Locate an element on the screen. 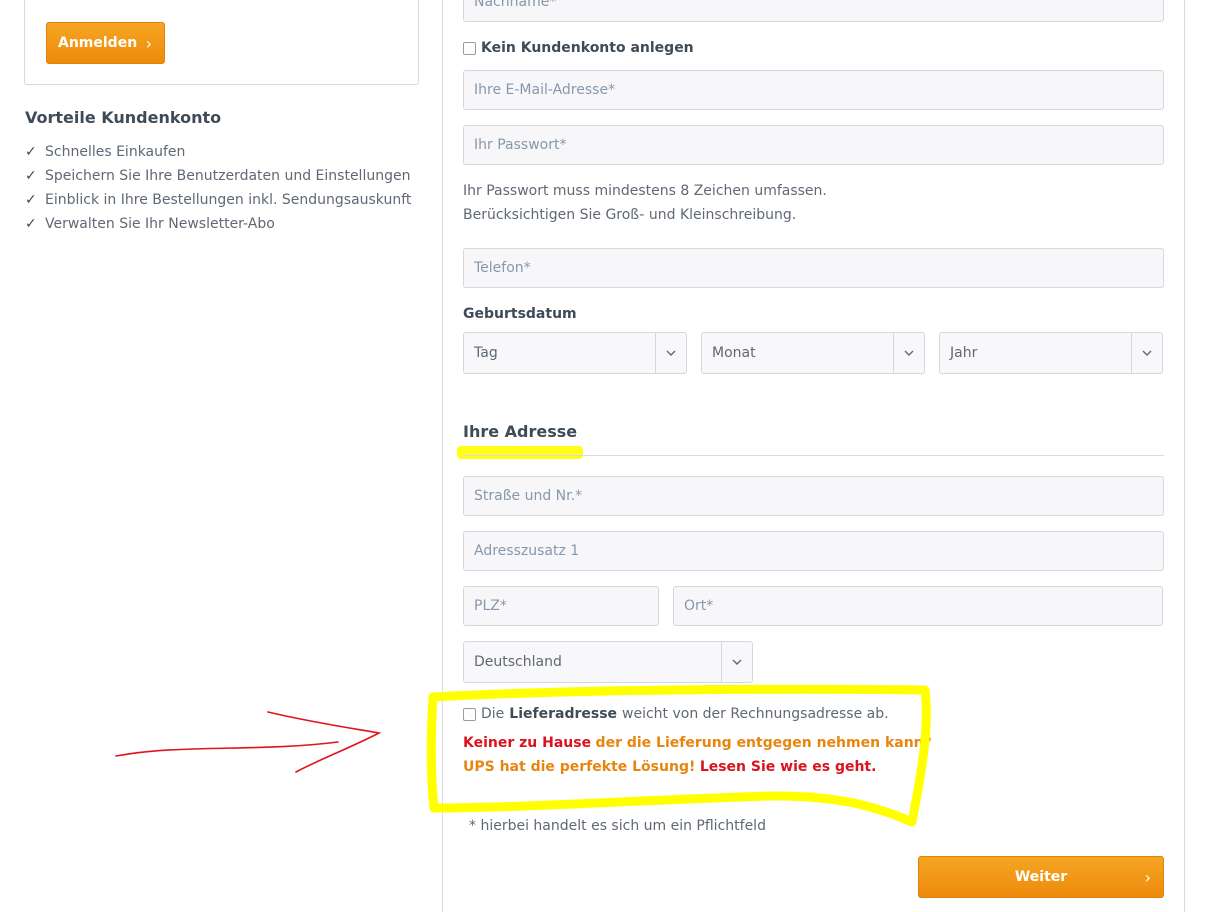  highlight-frame is located at coordinates (678, 755).